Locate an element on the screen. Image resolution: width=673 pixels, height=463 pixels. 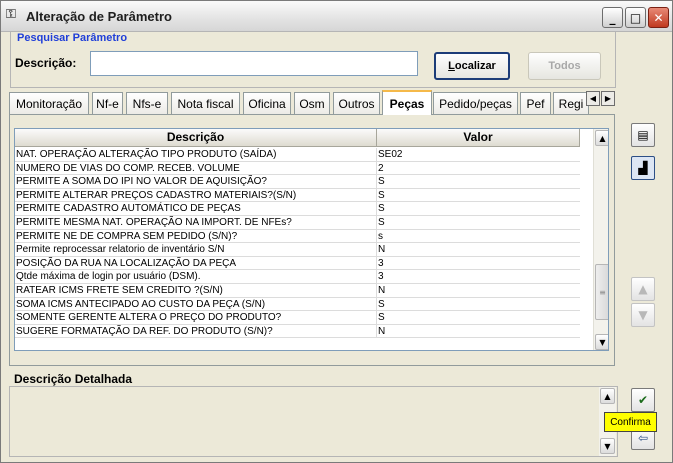
table-row: Qtde máxima de login por usuário (DSM). 3 is located at coordinates (297, 277).